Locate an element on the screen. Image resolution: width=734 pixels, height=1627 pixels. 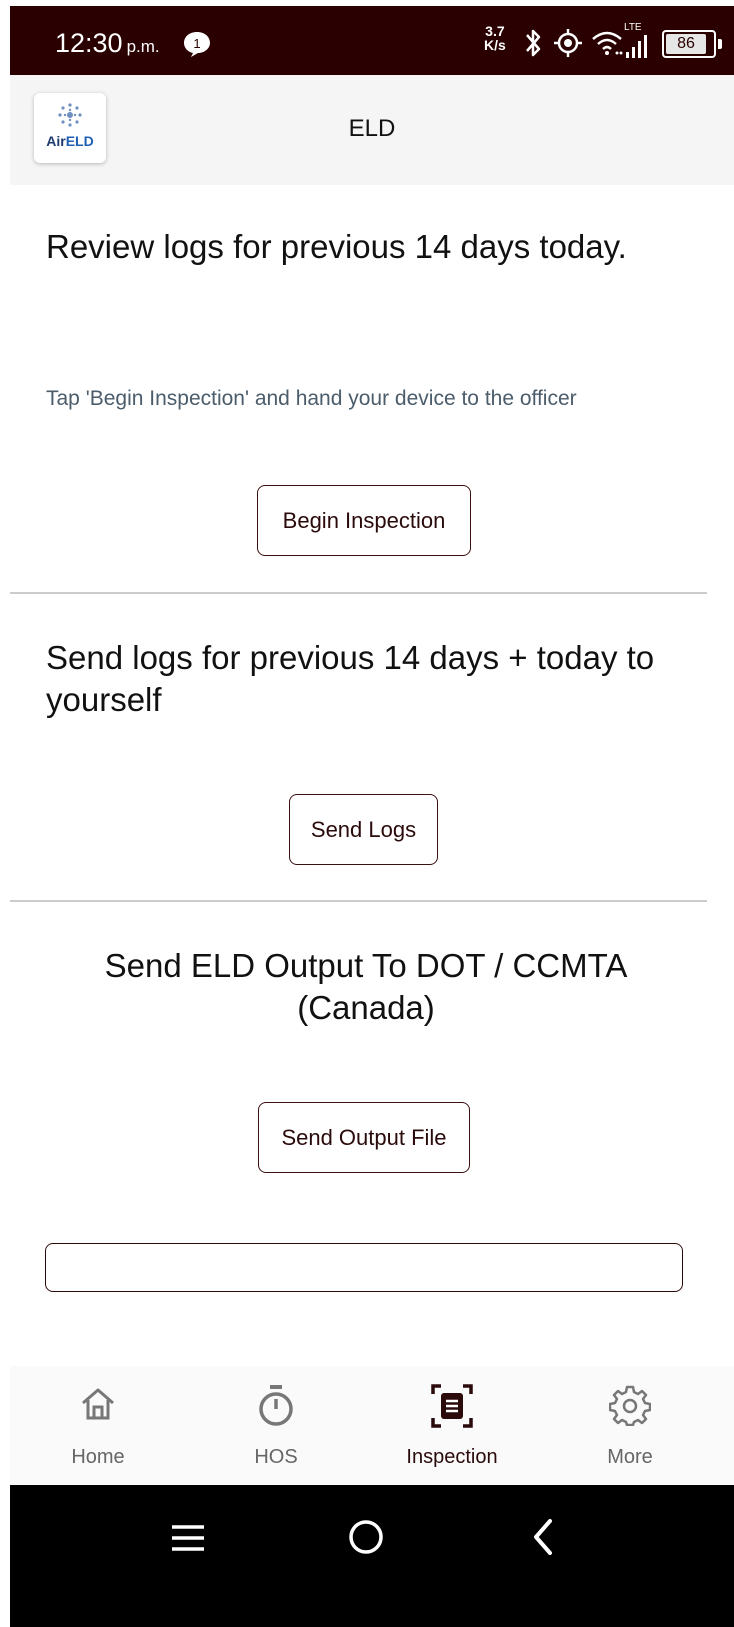
home-icon is located at coordinates (98, 1404).